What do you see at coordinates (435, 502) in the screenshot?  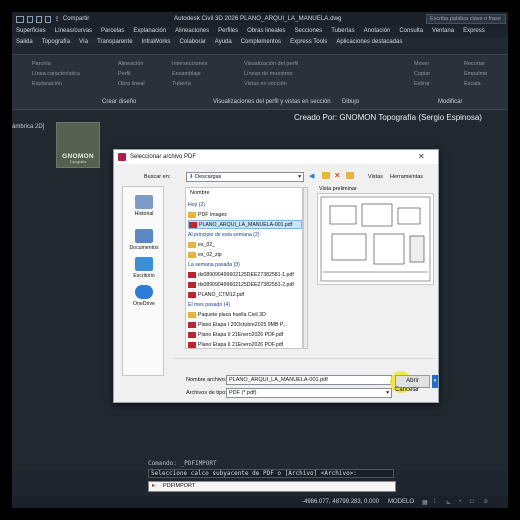 I see `snap-icon: ⁞` at bounding box center [435, 502].